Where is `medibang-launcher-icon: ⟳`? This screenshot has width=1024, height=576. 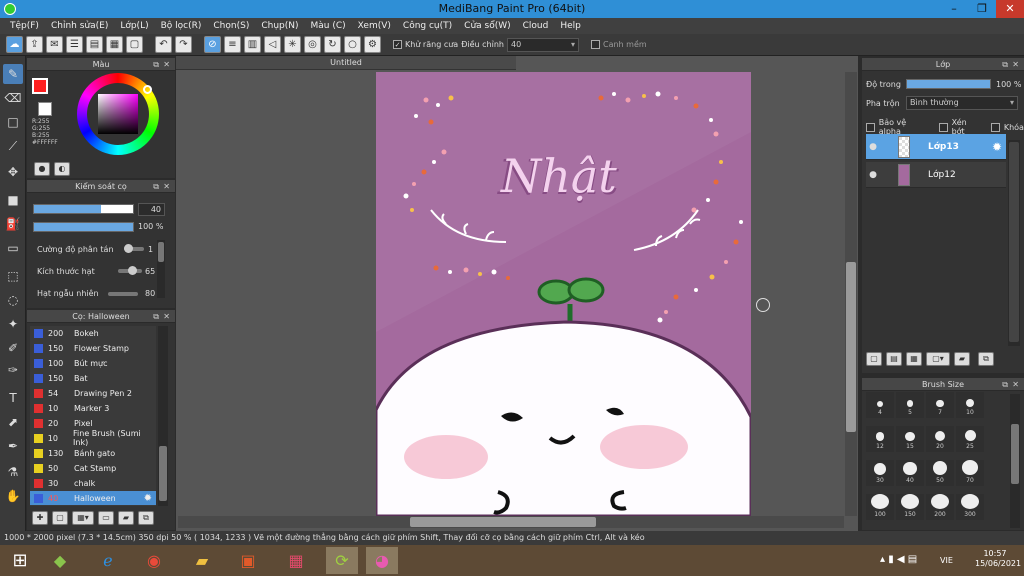 medibang-launcher-icon: ⟳ is located at coordinates (342, 560).